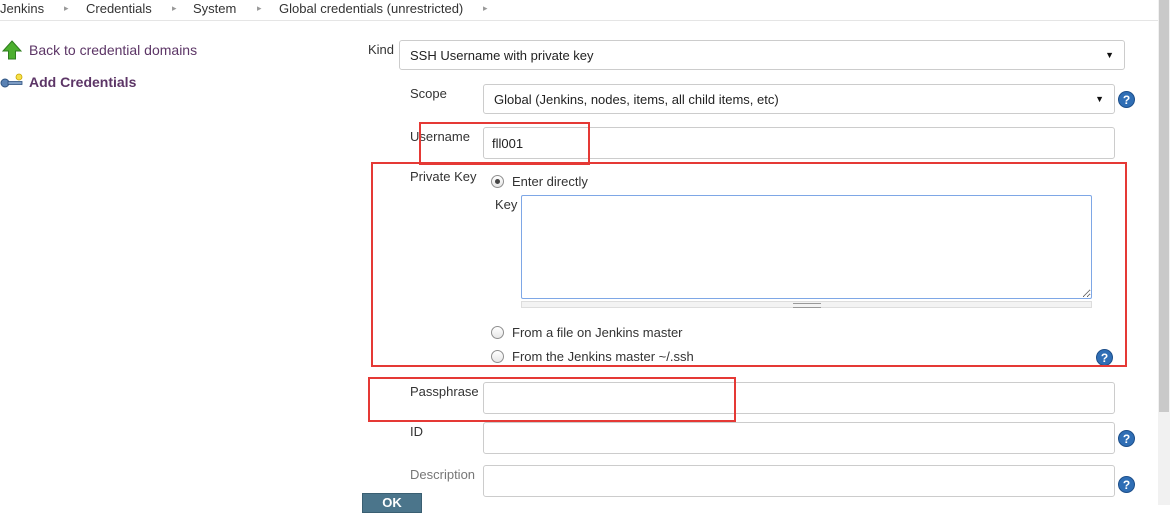 This screenshot has height=513, width=1170. Describe the element at coordinates (12, 50) in the screenshot. I see `up-arrow-icon` at that location.